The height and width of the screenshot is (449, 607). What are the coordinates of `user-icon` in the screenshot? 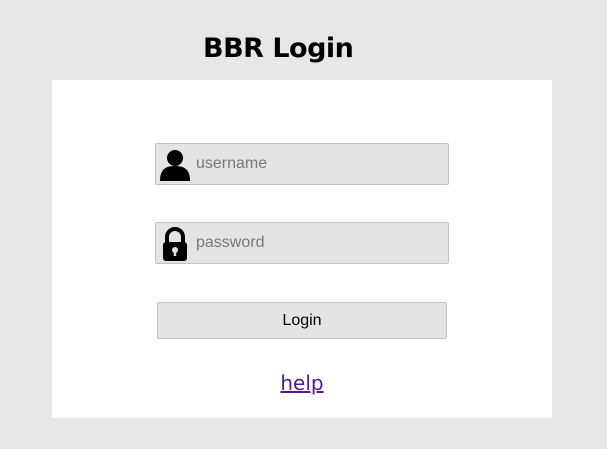 It's located at (175, 165).